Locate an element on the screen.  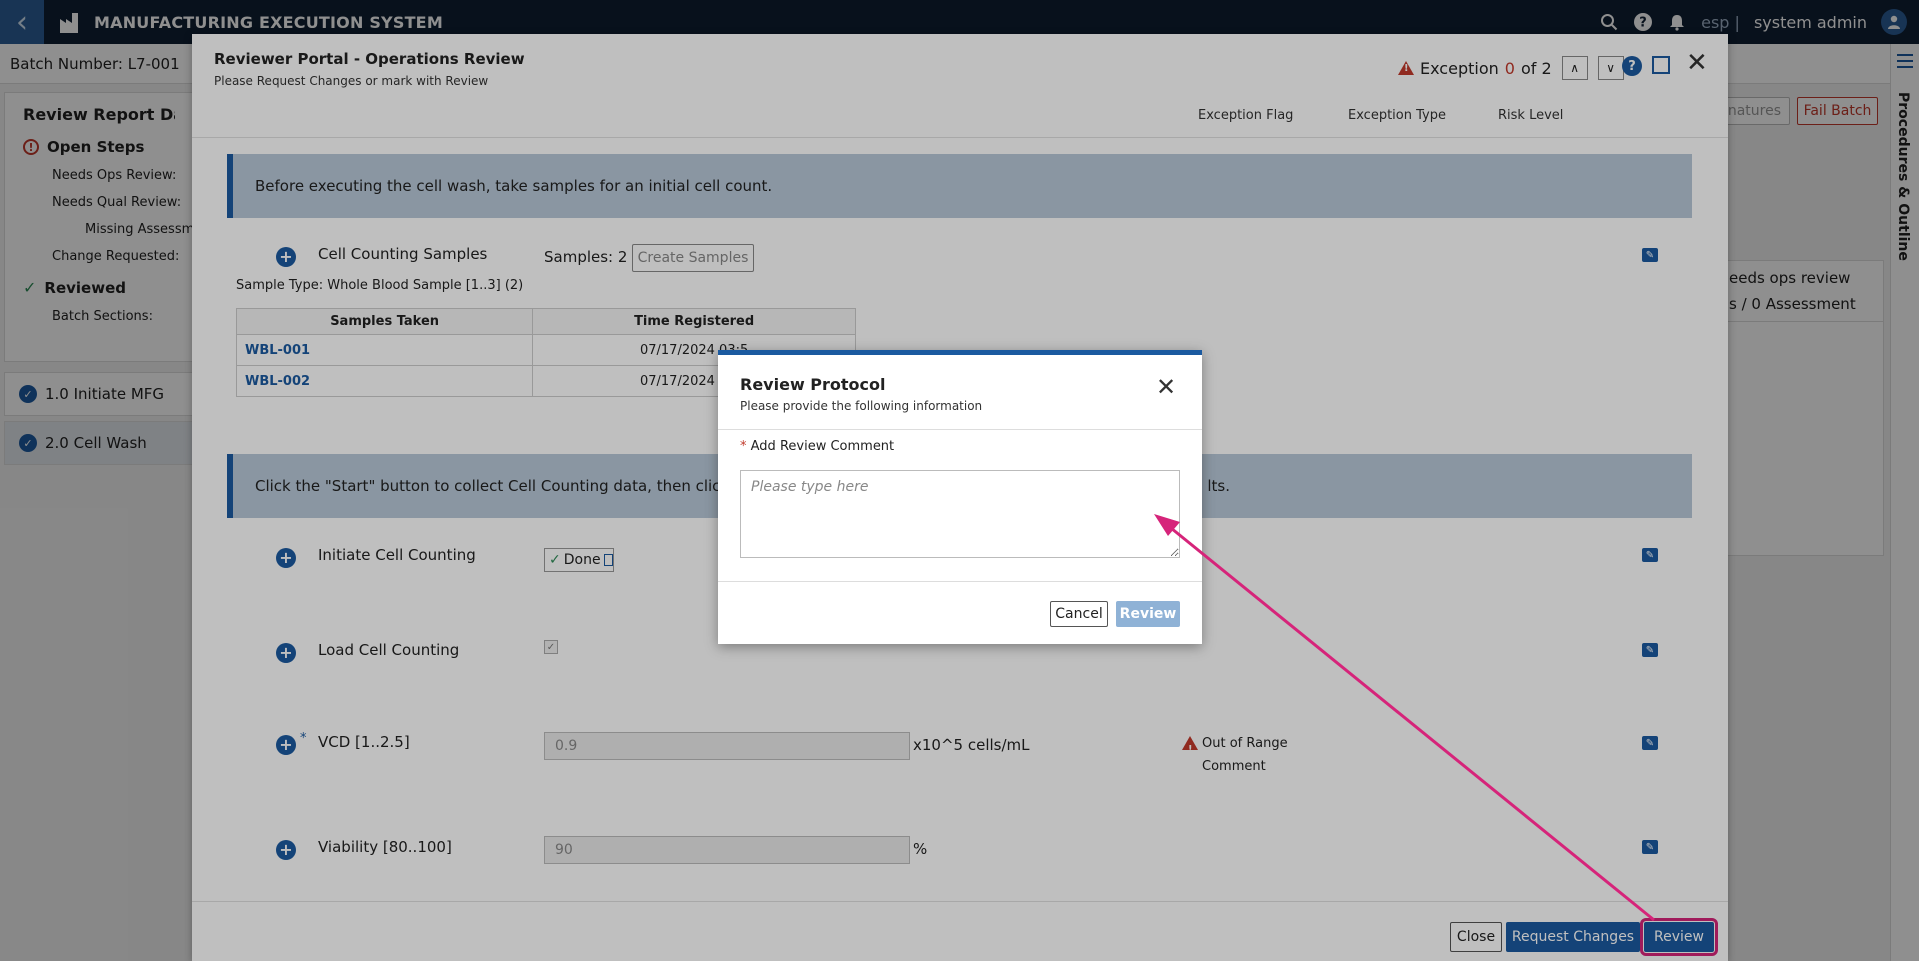
review-comment-textarea is located at coordinates (960, 514).